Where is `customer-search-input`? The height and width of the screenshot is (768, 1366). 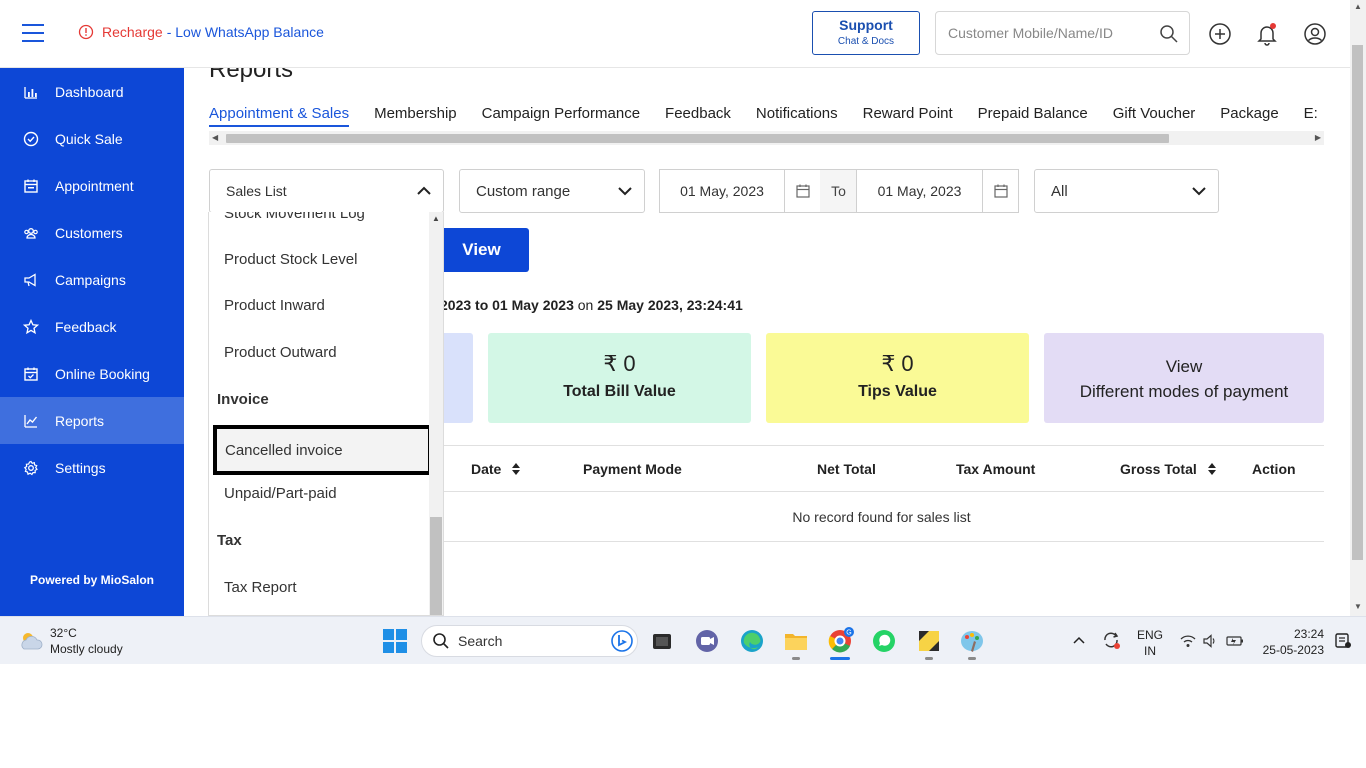 customer-search-input is located at coordinates (1041, 33).